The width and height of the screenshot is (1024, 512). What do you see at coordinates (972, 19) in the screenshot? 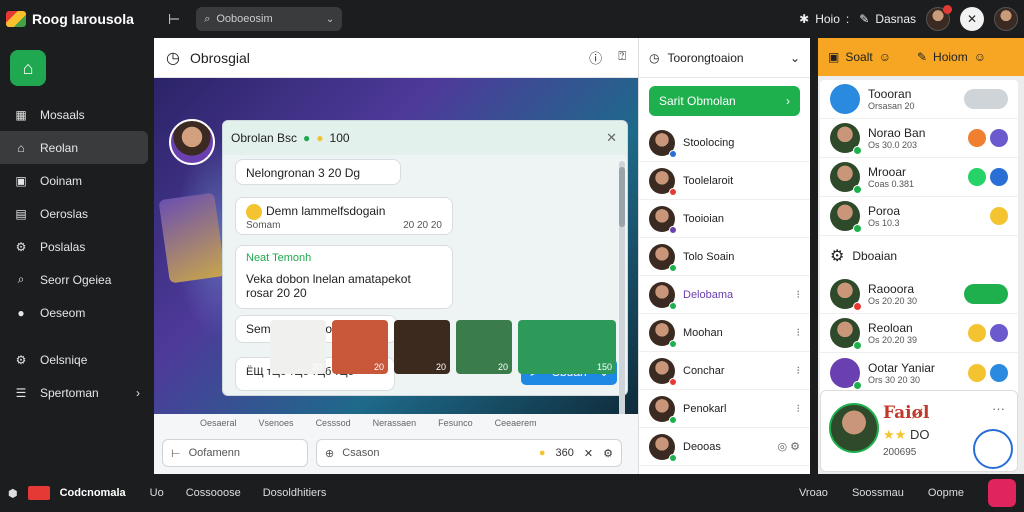
I see `theme-toggle-button: ✕` at bounding box center [972, 19].